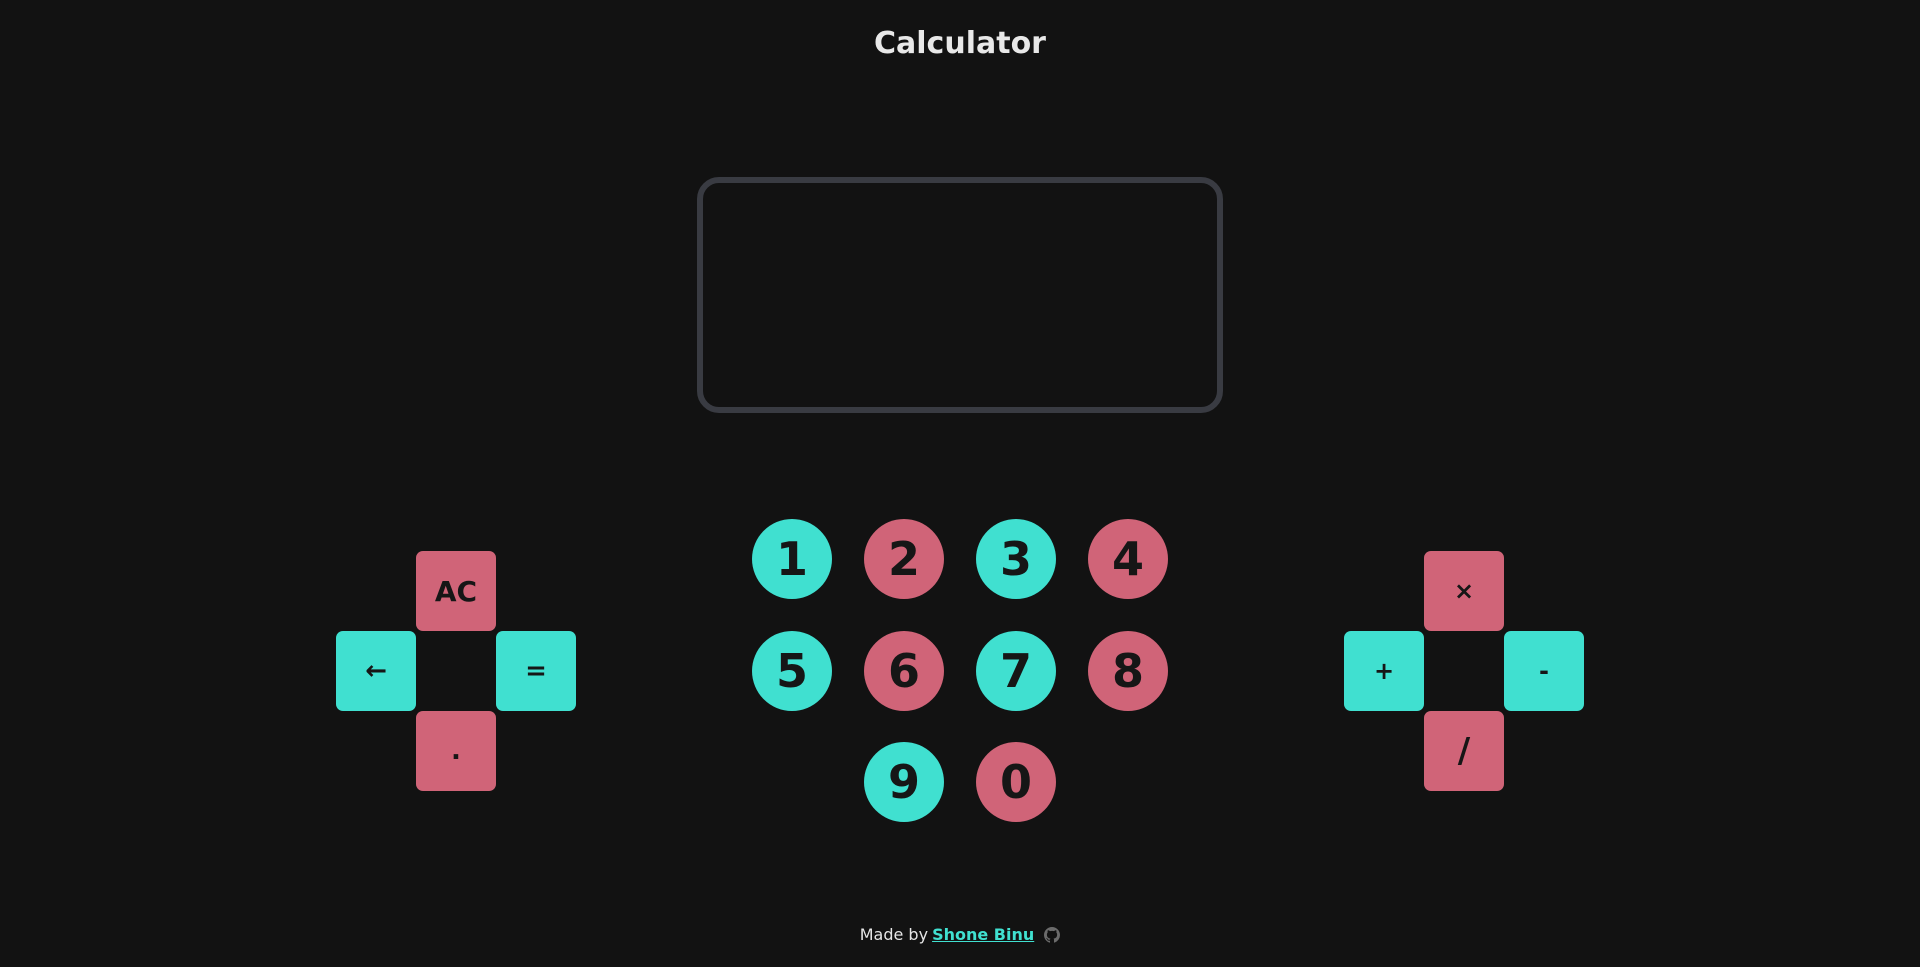 The height and width of the screenshot is (967, 1920). I want to click on add-button: +, so click(1384, 671).